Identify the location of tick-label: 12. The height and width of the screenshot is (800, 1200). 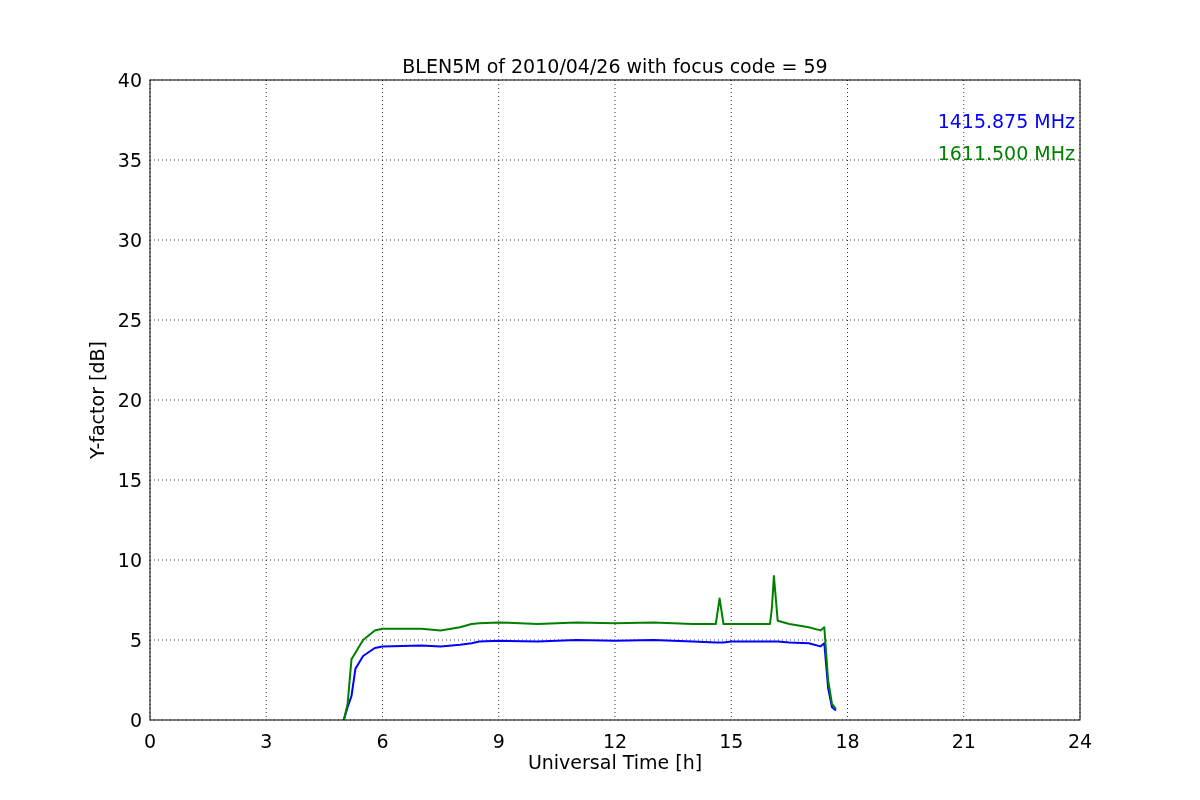
(615, 741).